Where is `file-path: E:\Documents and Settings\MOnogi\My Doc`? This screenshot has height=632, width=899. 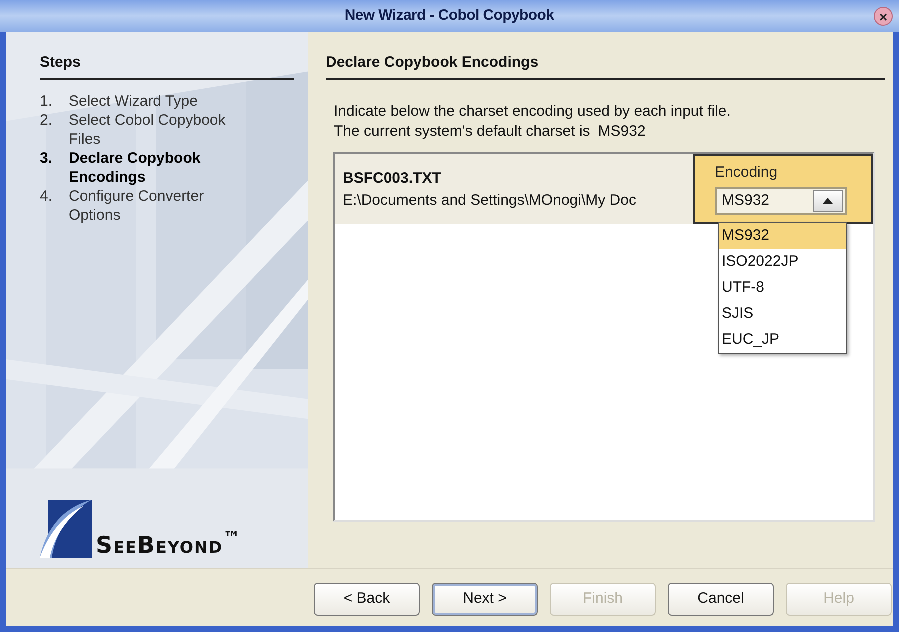
file-path: E:\Documents and Settings\MOnogi\My Doc is located at coordinates (490, 201).